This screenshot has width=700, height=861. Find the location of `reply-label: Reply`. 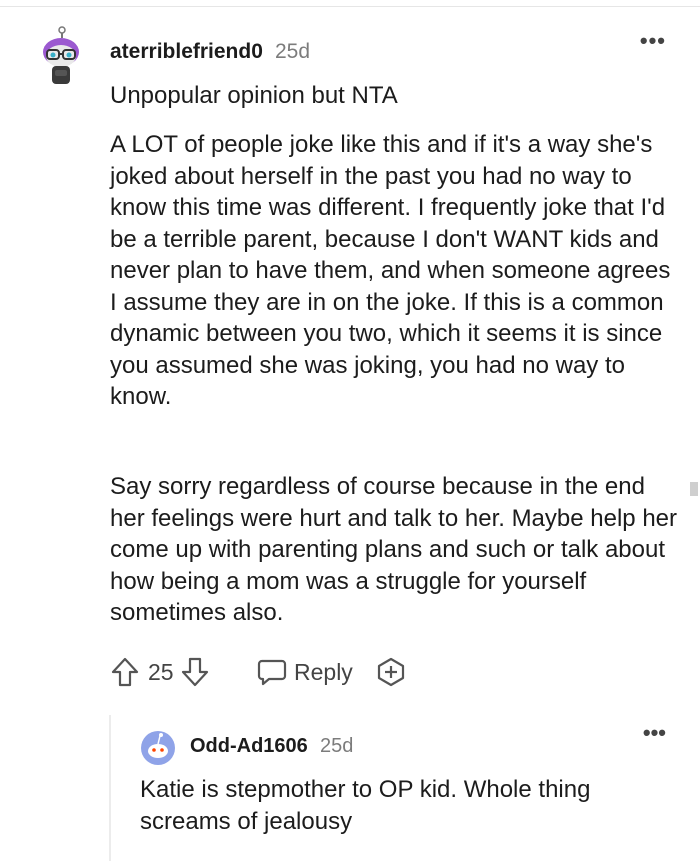

reply-label: Reply is located at coordinates (323, 671).